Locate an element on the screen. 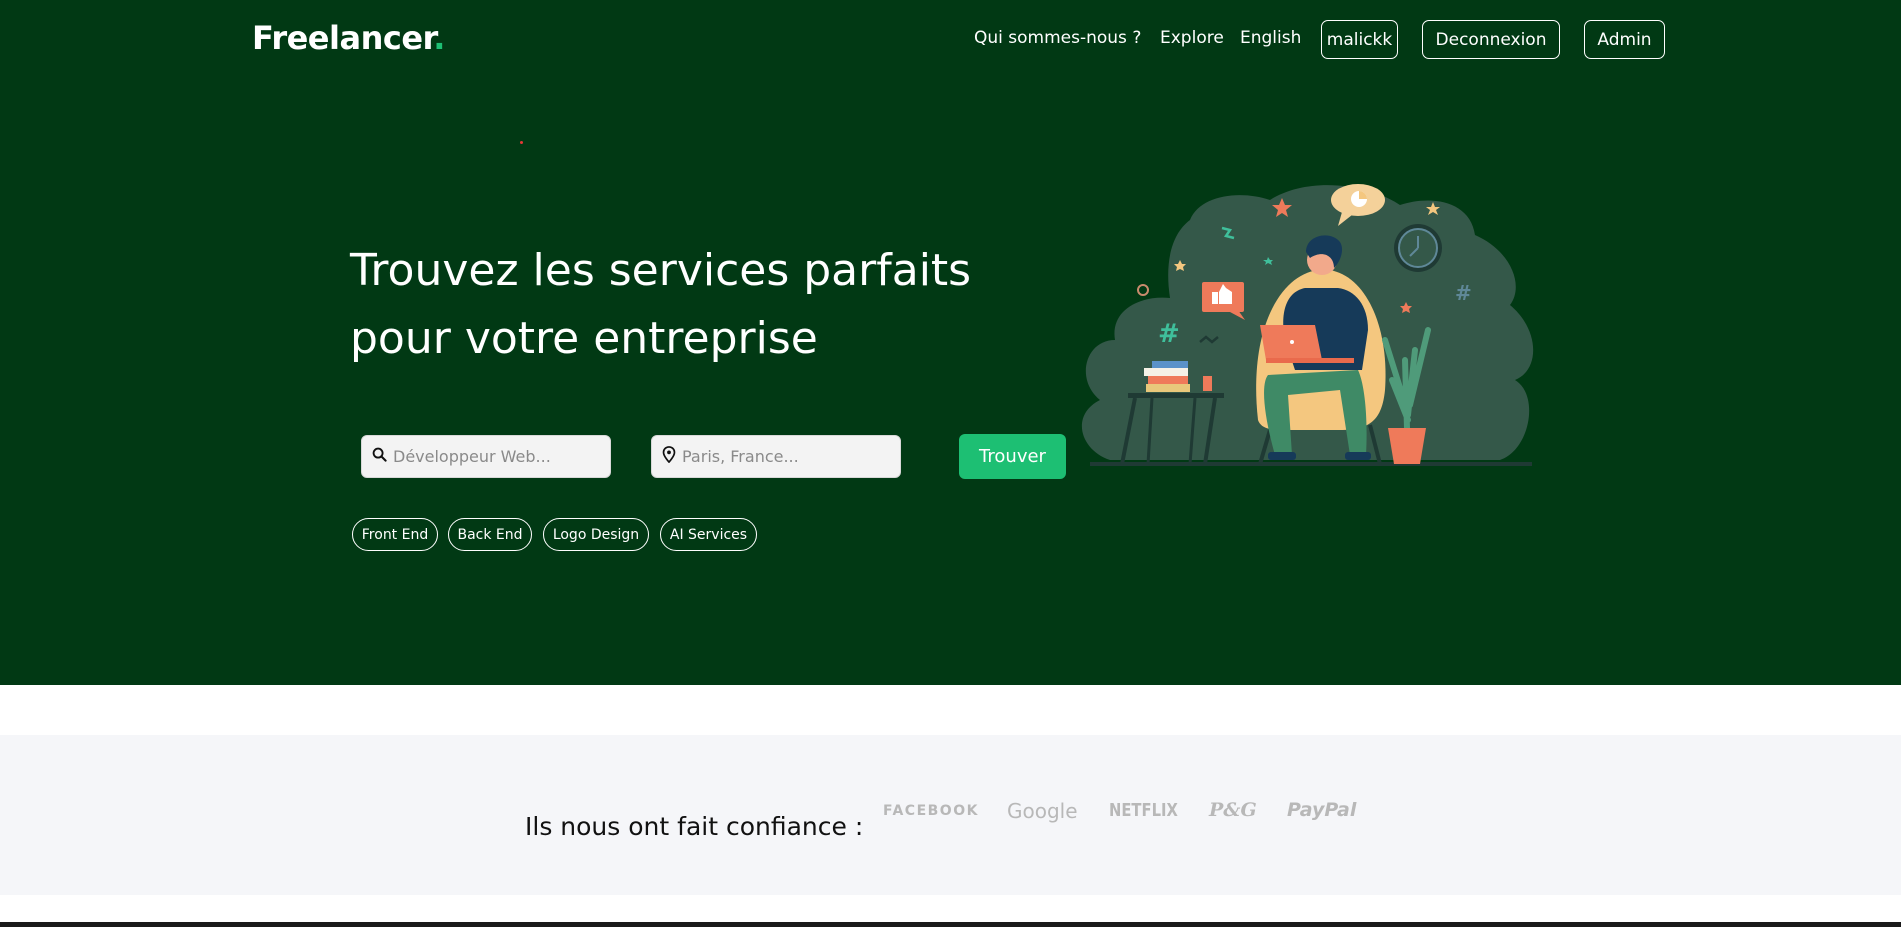 This screenshot has height=927, width=1901. tag-front-end: Front End is located at coordinates (395, 534).